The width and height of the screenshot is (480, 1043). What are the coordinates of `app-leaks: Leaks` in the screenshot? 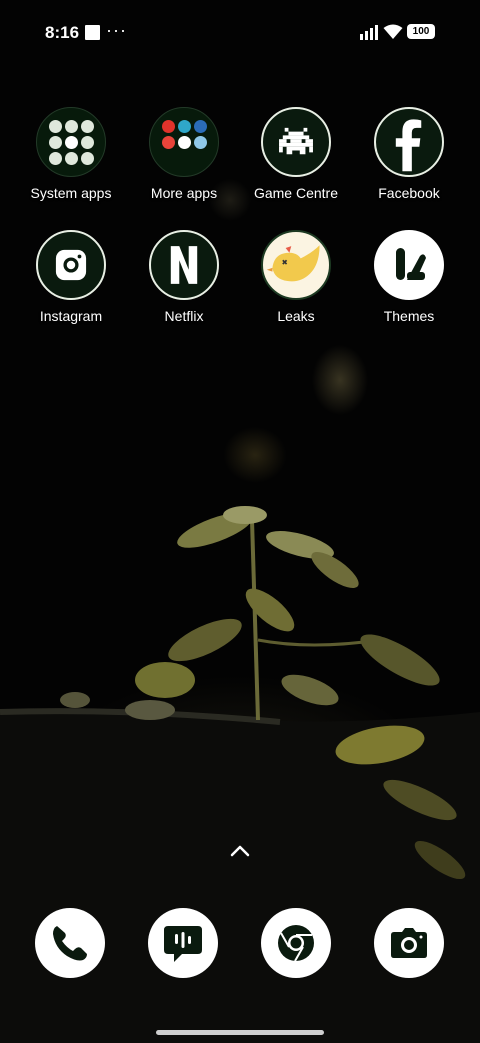 It's located at (296, 277).